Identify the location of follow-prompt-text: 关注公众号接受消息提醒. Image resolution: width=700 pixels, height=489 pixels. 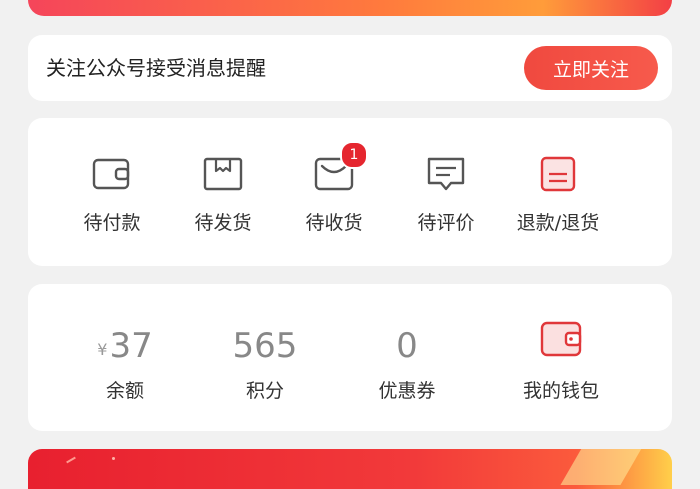
(156, 68).